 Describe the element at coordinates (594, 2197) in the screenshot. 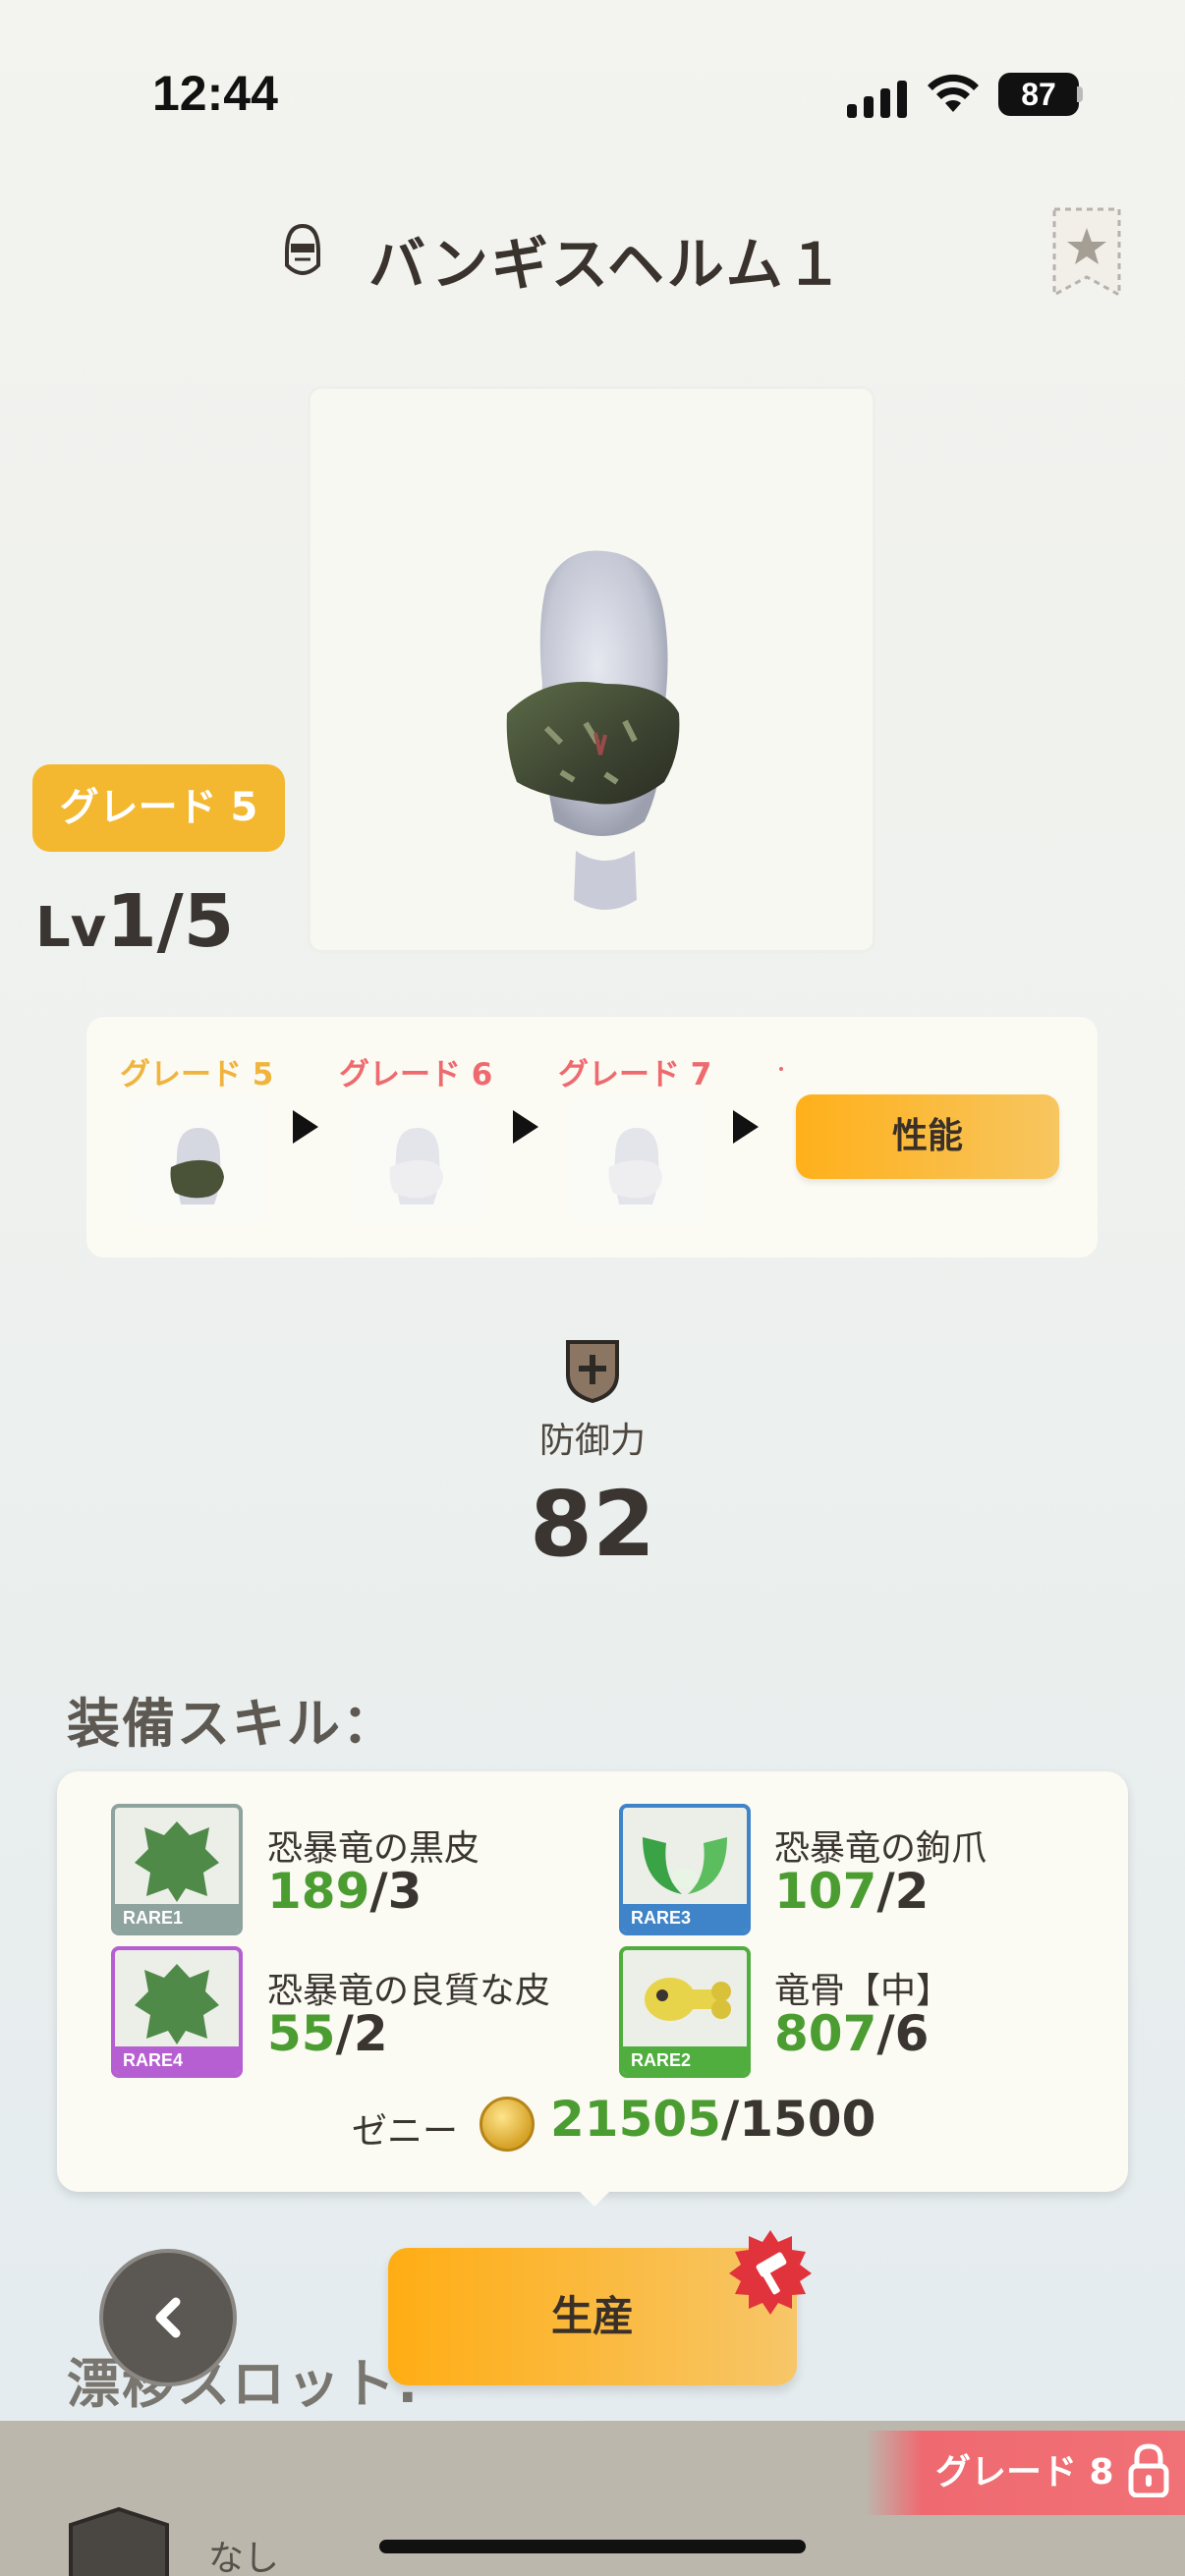

I see `materials-card-pointer` at that location.